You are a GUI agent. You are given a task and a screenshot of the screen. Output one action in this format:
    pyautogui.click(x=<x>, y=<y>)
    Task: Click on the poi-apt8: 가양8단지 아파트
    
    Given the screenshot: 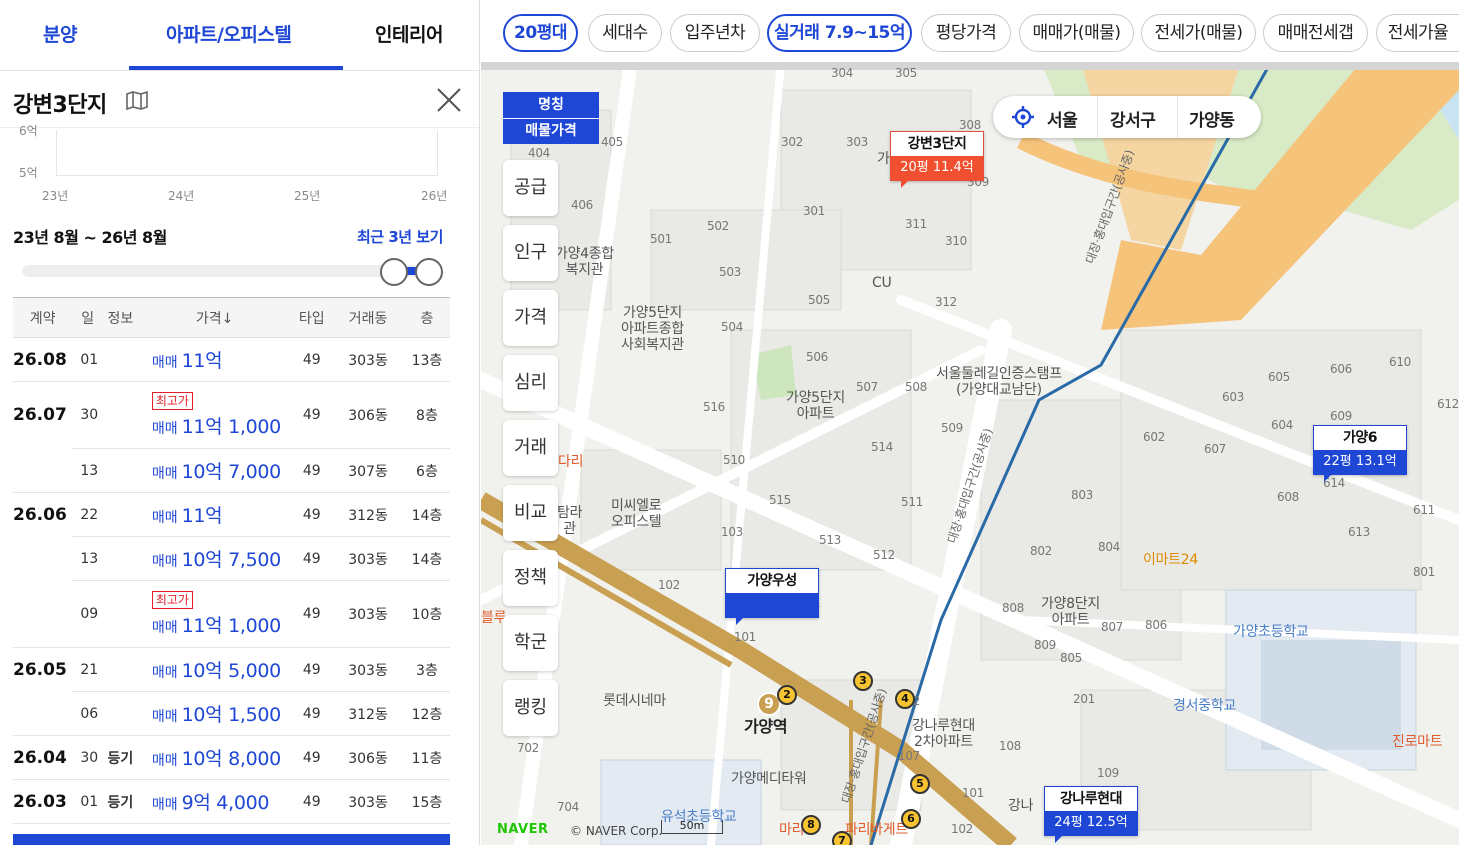 What is the action you would take?
    pyautogui.click(x=1070, y=612)
    